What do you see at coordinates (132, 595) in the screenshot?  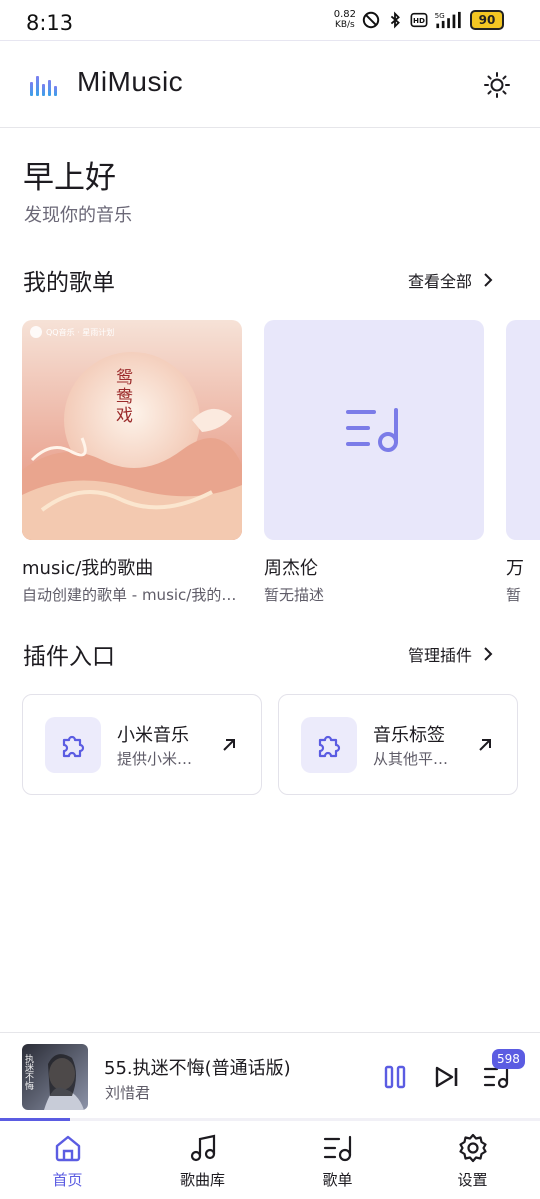 I see `playlist-desc: 自动创建的歌单 - music/我的歌曲` at bounding box center [132, 595].